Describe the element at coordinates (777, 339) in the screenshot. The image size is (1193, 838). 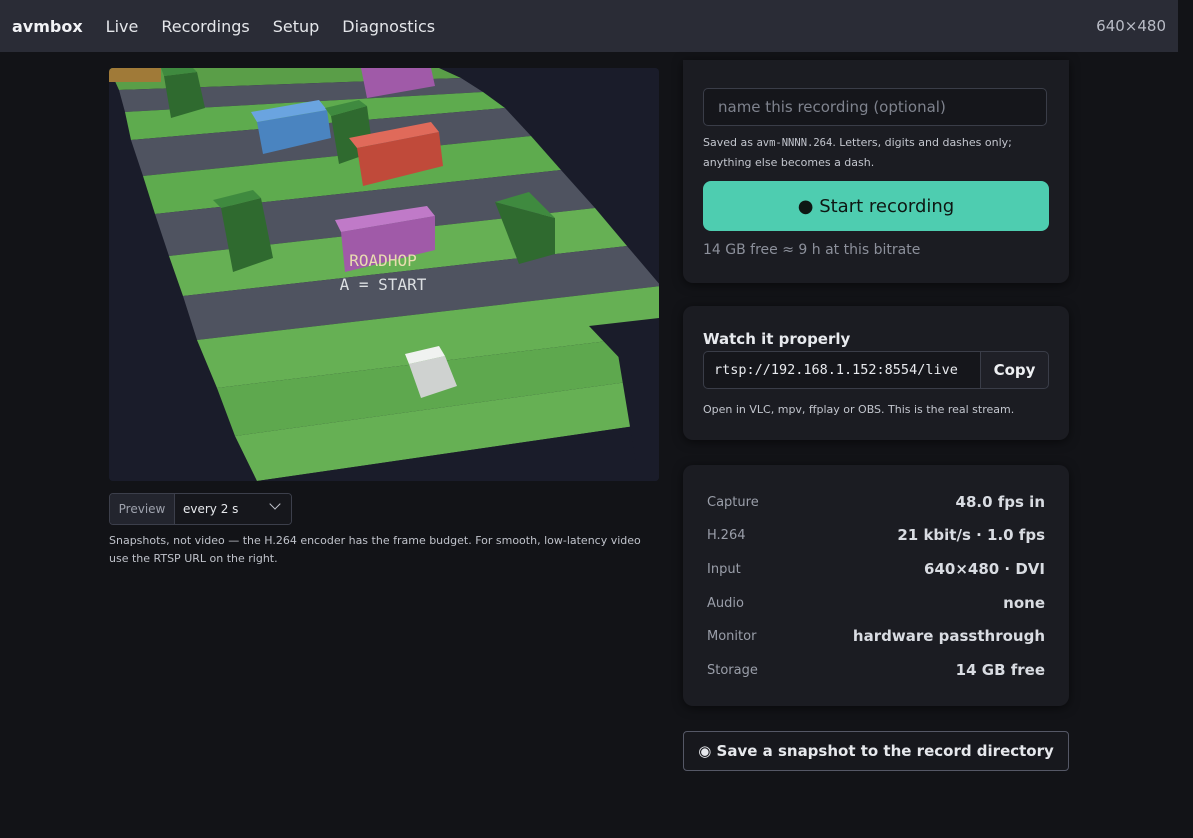
I see `watch-title: Watch it properly` at that location.